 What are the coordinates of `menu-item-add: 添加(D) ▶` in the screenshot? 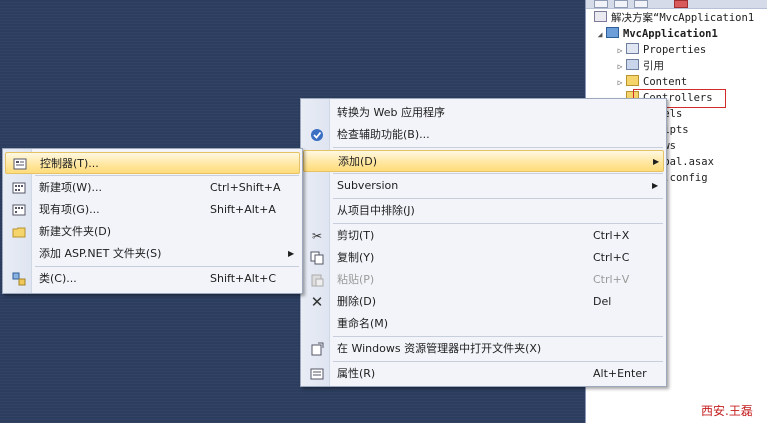 It's located at (483, 161).